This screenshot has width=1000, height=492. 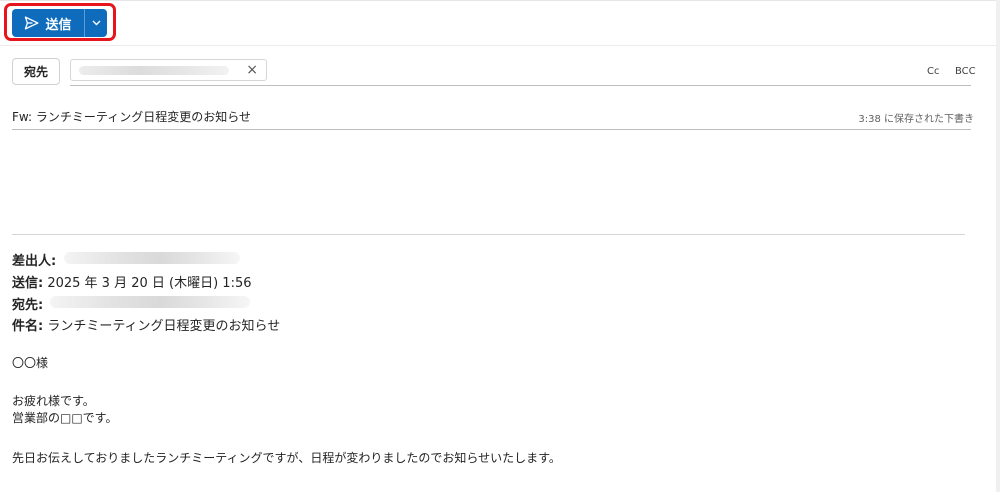 What do you see at coordinates (500, 0) in the screenshot?
I see `window-top-border` at bounding box center [500, 0].